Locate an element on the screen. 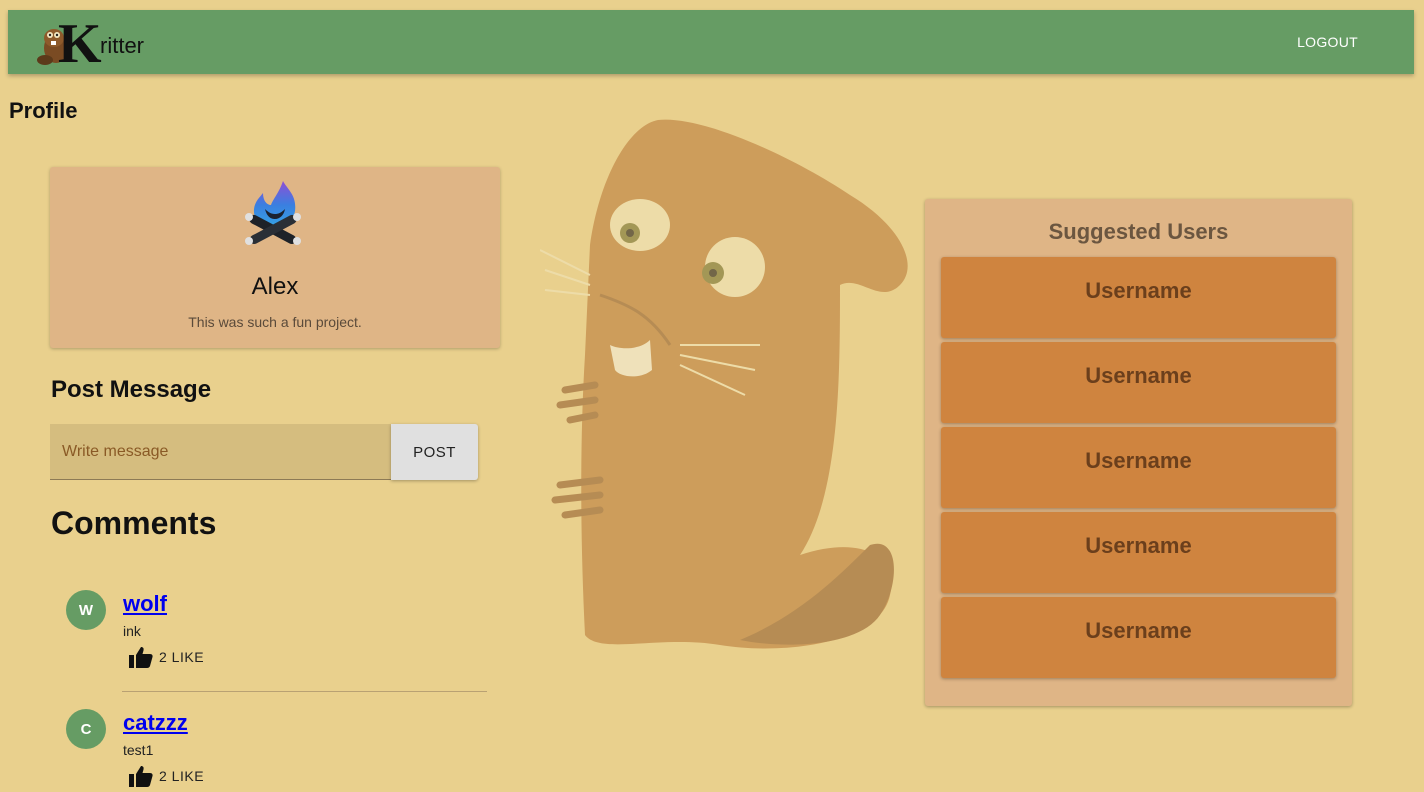 The image size is (1424, 792). app-bar: K ritter LOGOUT is located at coordinates (711, 42).